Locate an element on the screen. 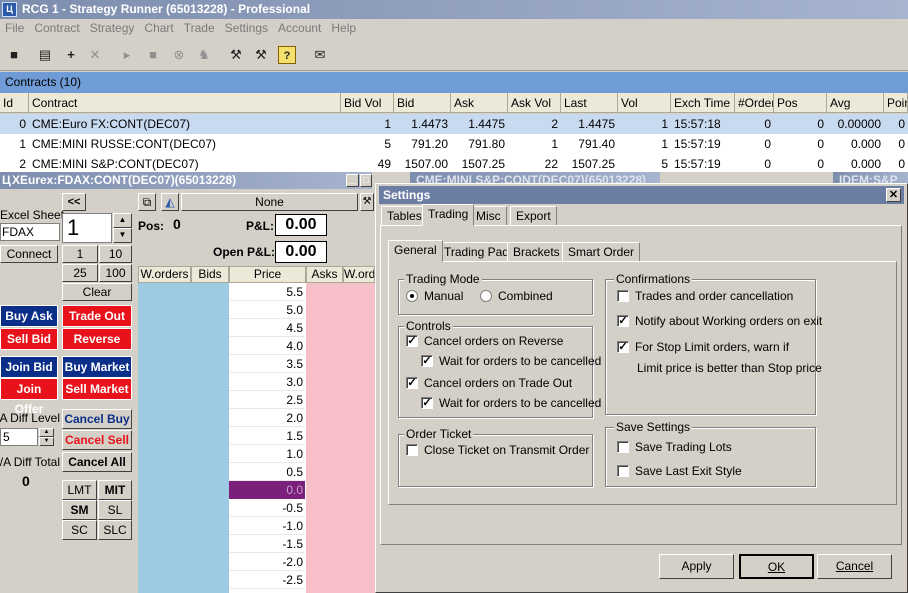  cancel-on-trade-out-checkbox: ✓ is located at coordinates (412, 383).